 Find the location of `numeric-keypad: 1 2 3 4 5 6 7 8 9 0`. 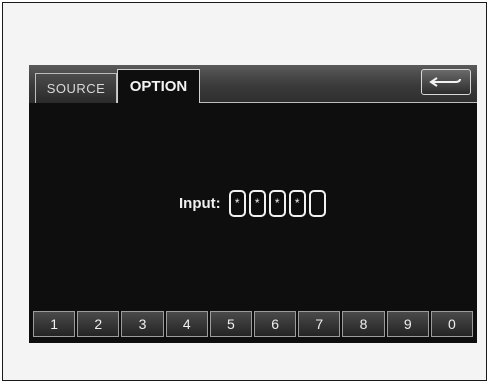

numeric-keypad: 1 2 3 4 5 6 7 8 9 0 is located at coordinates (253, 324).